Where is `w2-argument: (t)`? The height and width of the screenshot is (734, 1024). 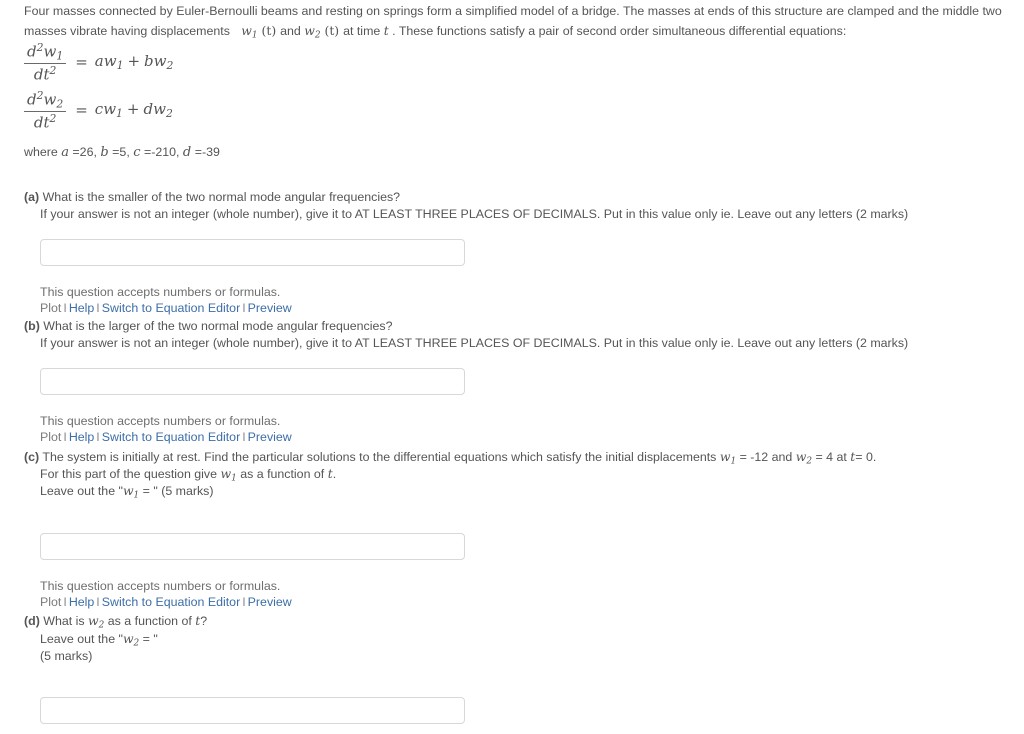 w2-argument: (t) is located at coordinates (332, 30).